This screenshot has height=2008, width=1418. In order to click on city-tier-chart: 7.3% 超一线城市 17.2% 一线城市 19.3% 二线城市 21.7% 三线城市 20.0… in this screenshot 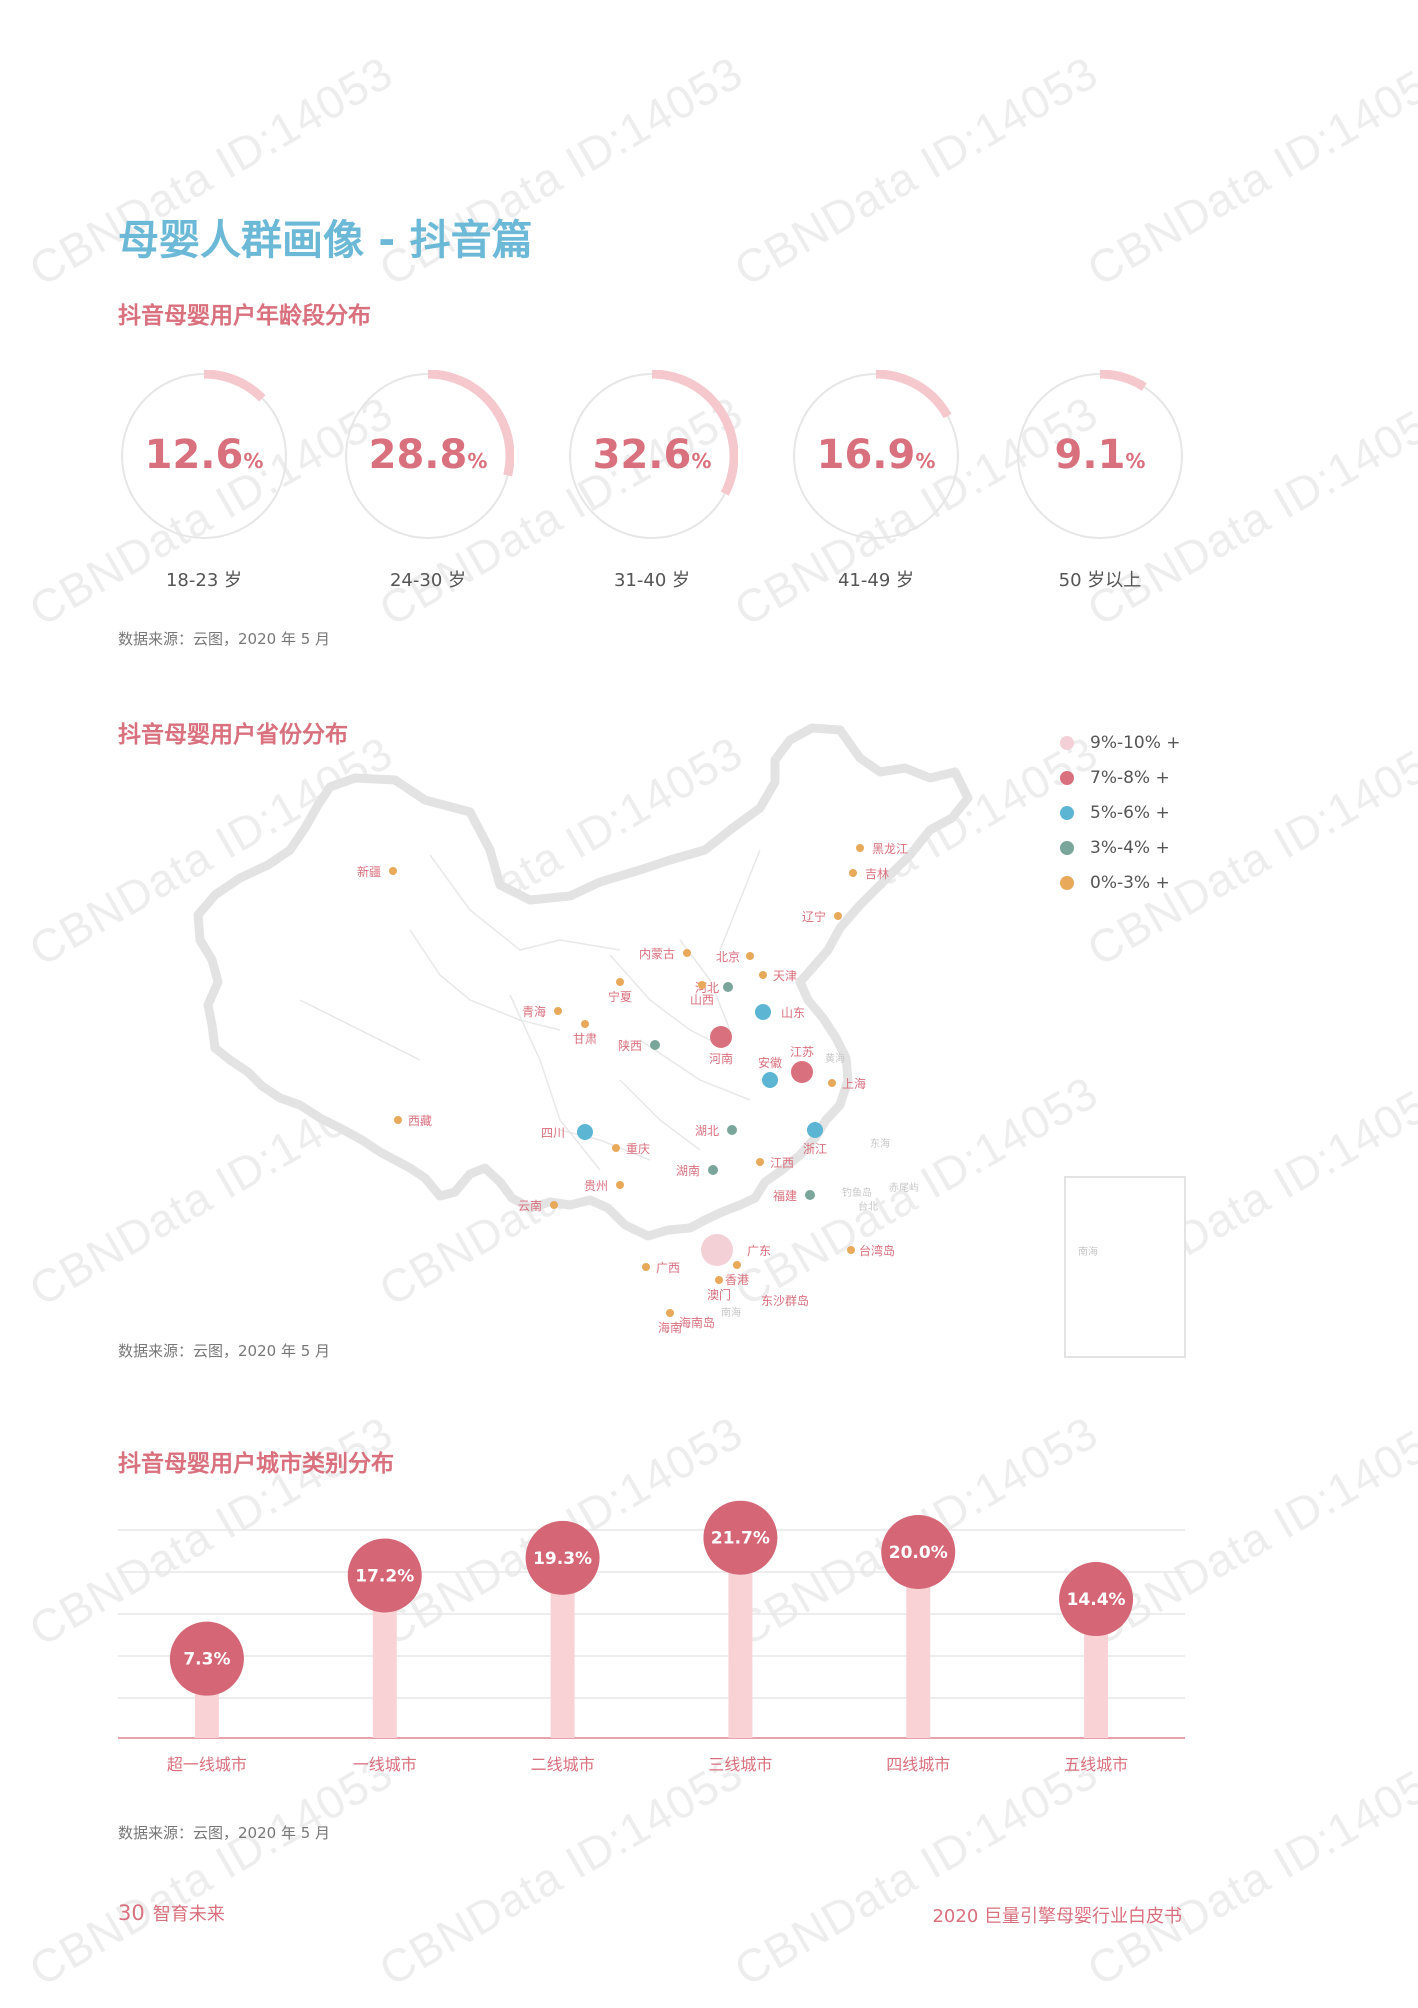, I will do `click(709, 1630)`.